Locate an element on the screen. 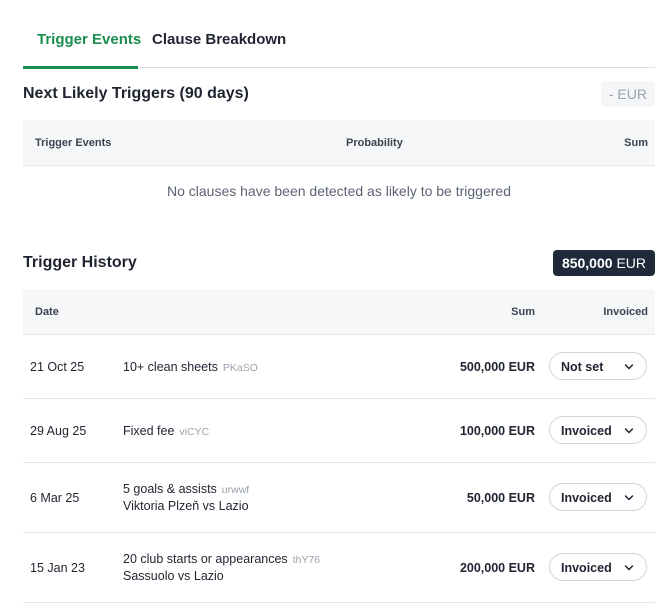 The image size is (670, 609). likely-total-badge: - EUR is located at coordinates (627, 94).